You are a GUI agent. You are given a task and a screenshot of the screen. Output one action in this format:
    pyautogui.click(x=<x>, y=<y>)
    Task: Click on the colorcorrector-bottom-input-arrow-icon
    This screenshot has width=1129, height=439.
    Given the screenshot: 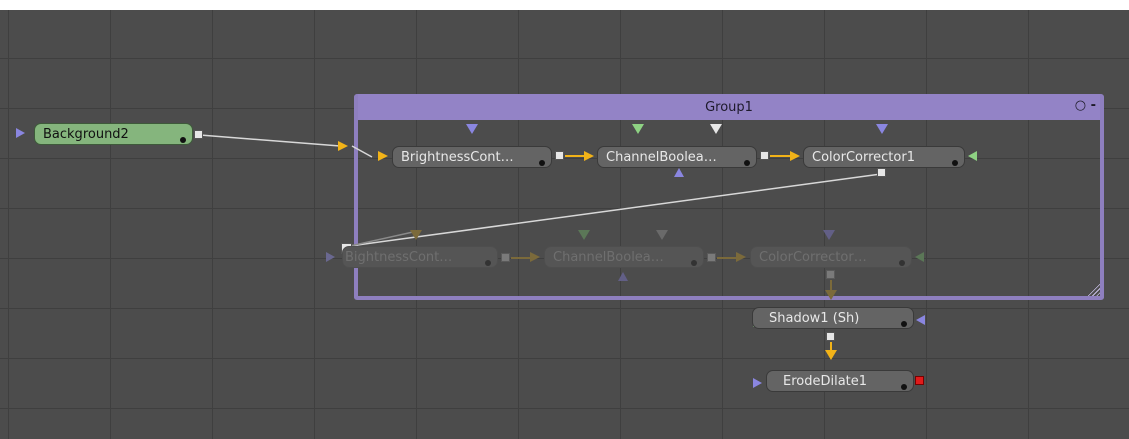 What is the action you would take?
    pyautogui.click(x=741, y=257)
    